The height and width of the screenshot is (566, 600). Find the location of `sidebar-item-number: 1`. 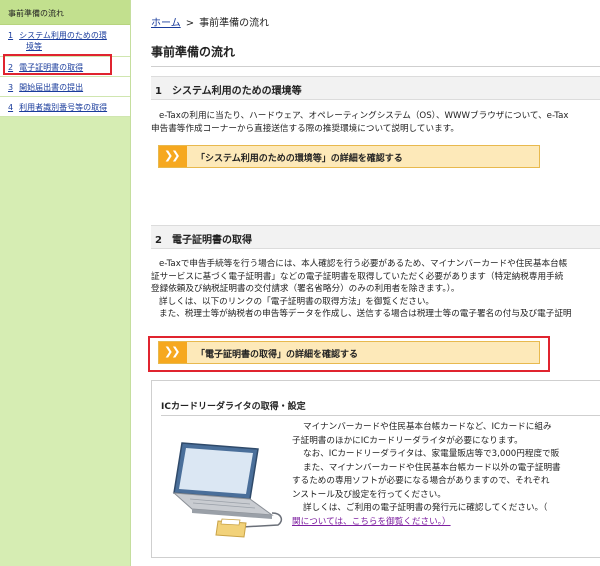

sidebar-item-number: 1 is located at coordinates (11, 35).